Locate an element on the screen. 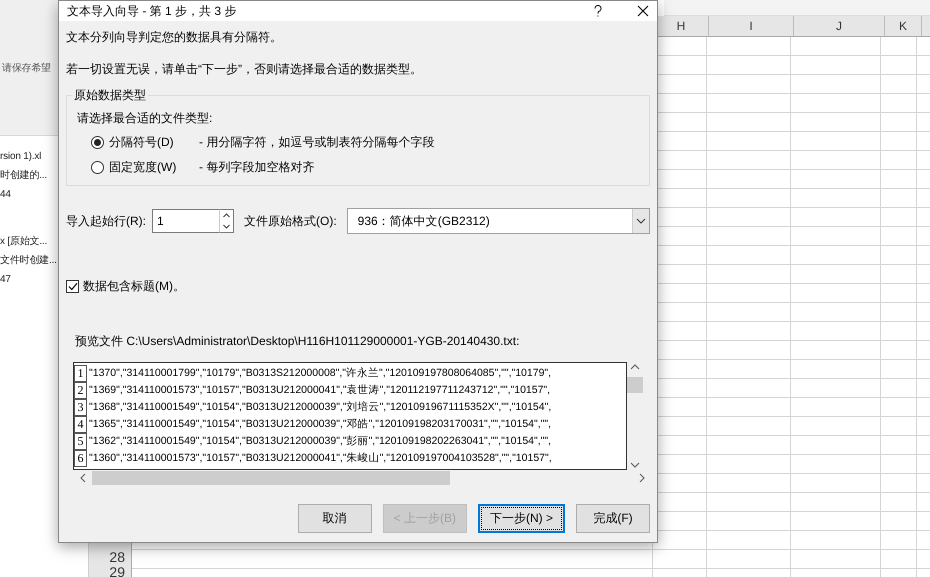 This screenshot has height=577, width=930. group-legend: 原始数据类型 is located at coordinates (110, 95).